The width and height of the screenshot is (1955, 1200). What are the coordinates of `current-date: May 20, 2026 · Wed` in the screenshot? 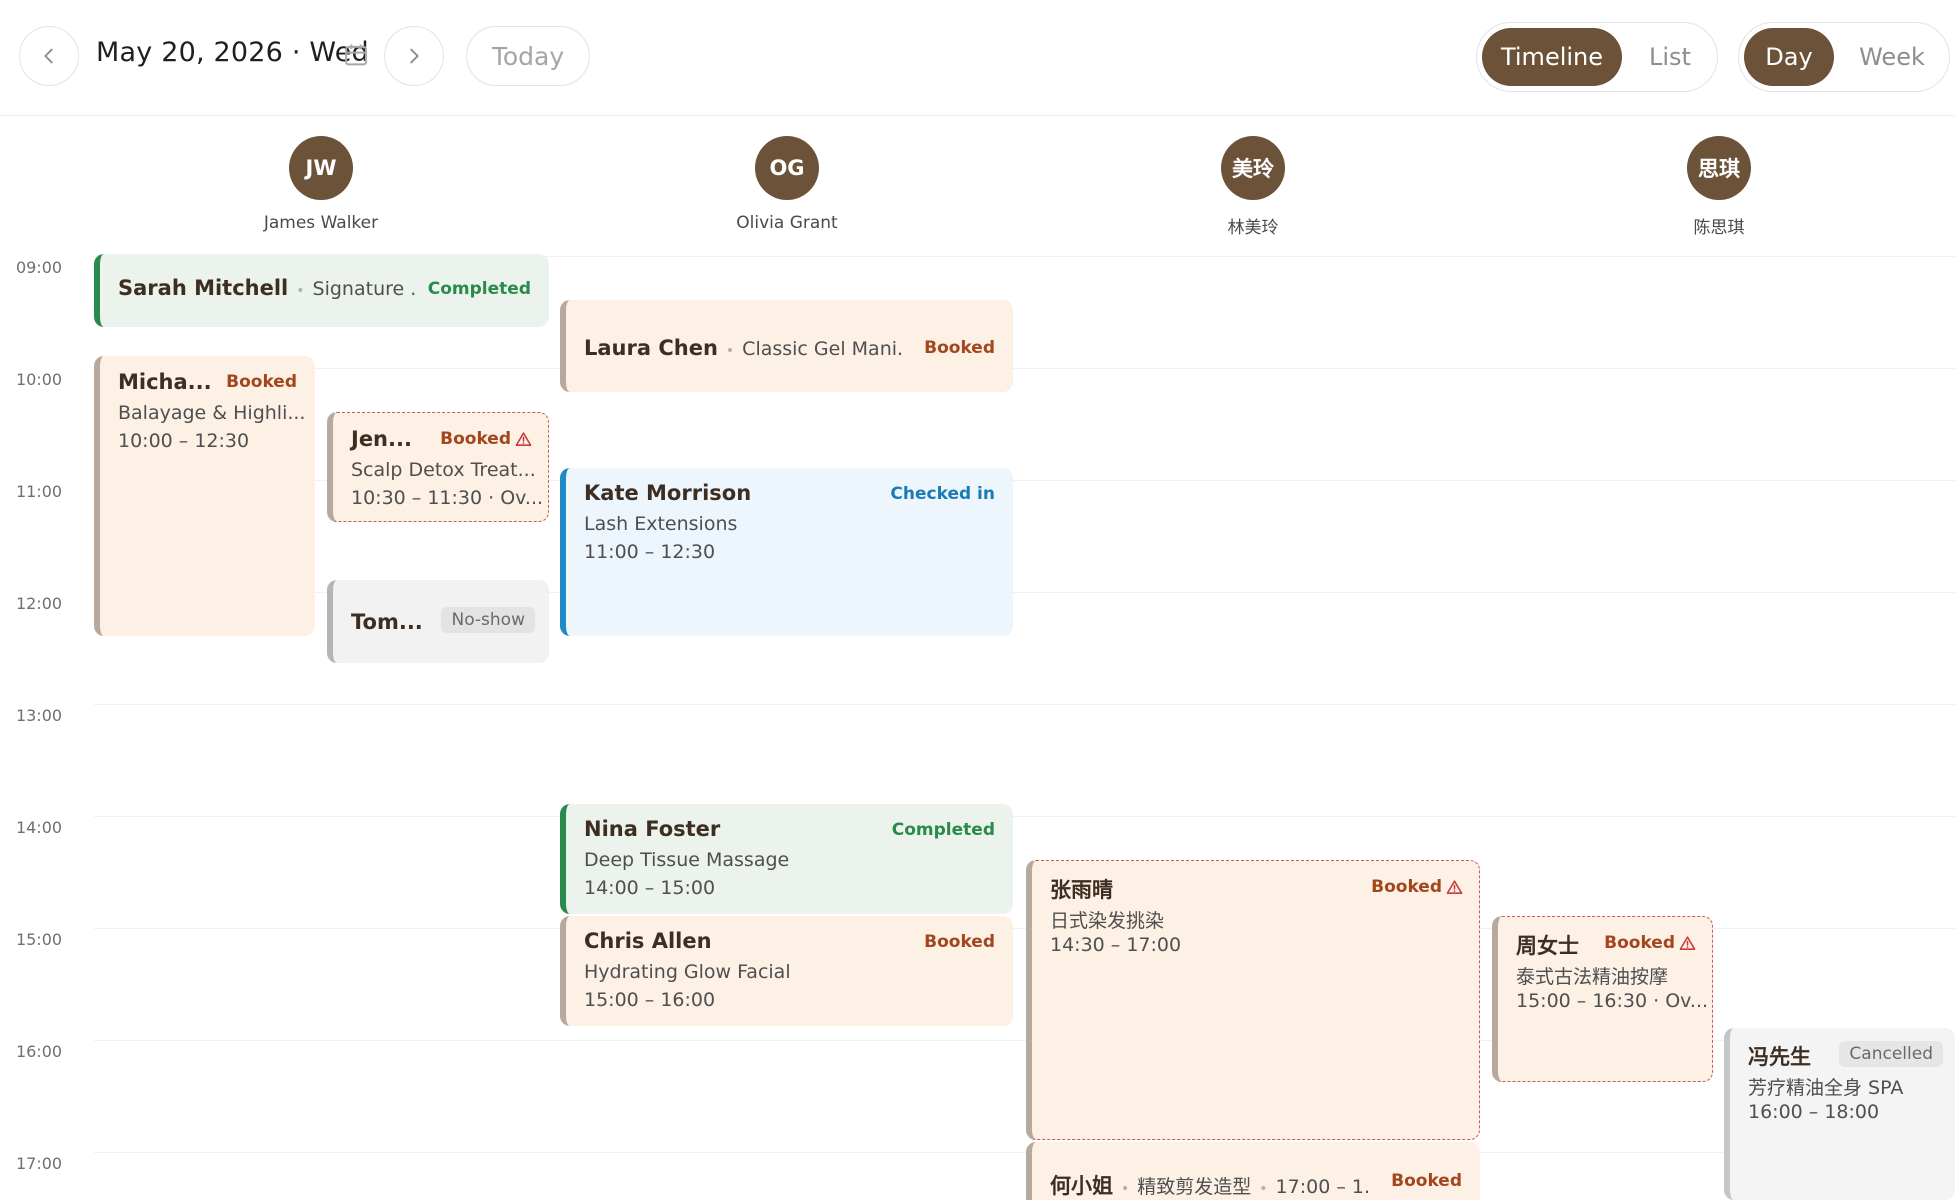 It's located at (232, 52).